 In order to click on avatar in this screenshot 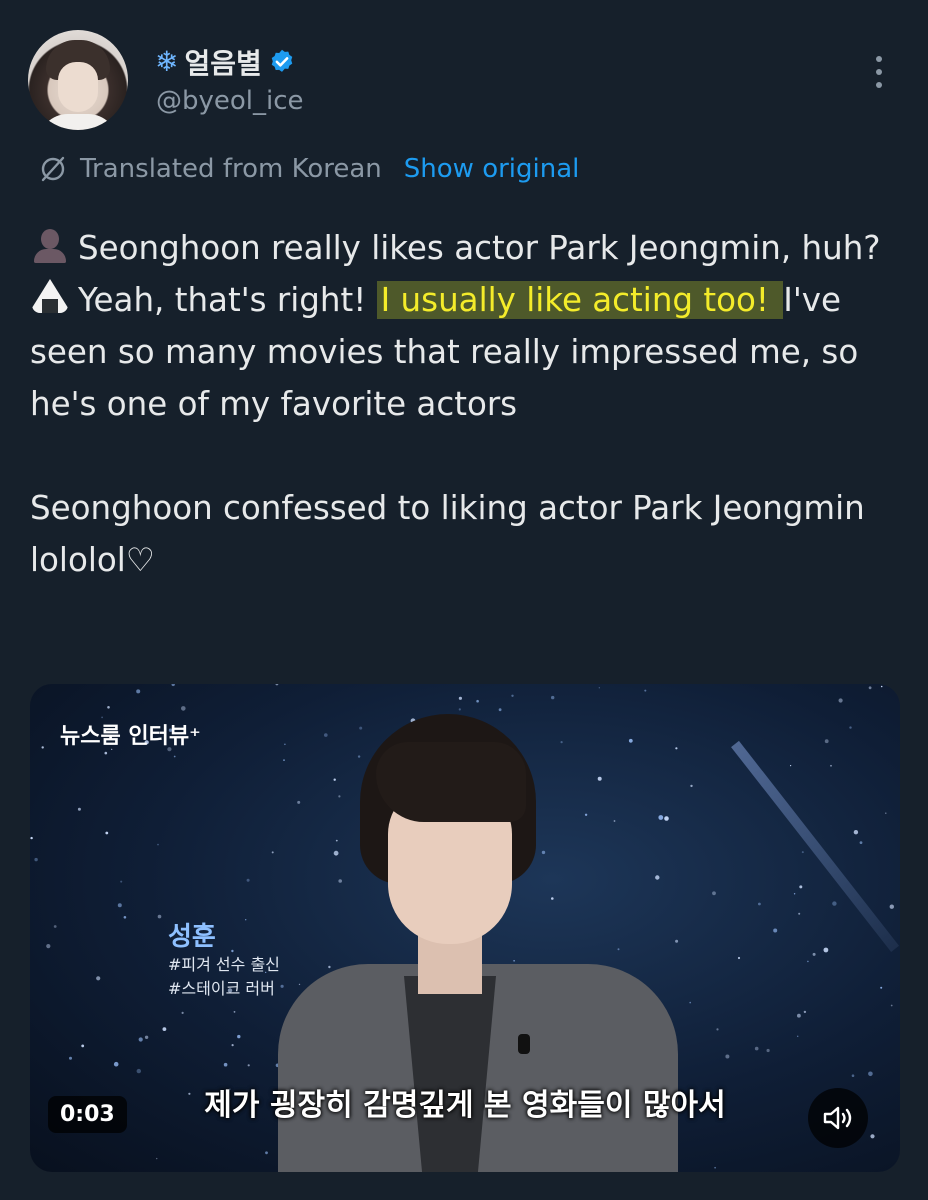, I will do `click(78, 80)`.